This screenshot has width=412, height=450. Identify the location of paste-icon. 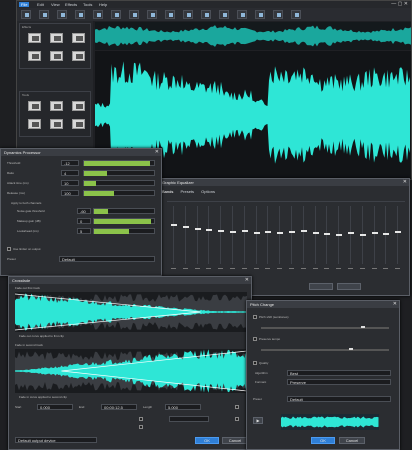
(134, 14).